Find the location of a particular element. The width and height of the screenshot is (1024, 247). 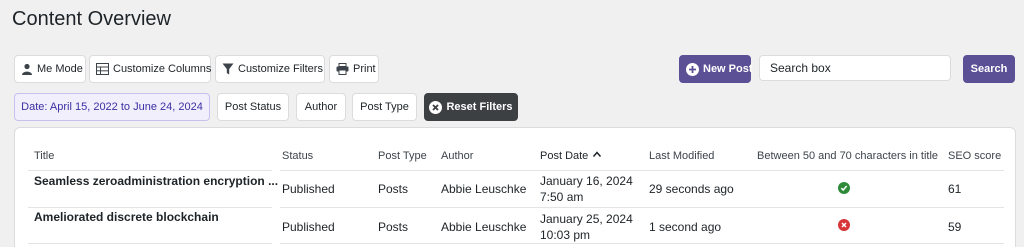

new-post-label: New Post is located at coordinates (728, 69).